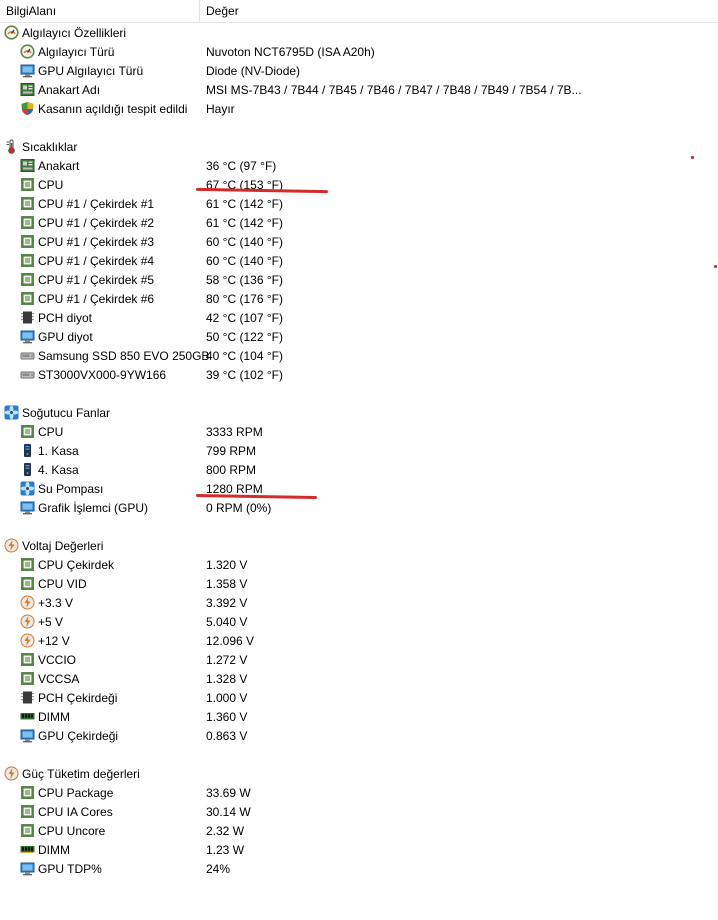 The image size is (718, 920). I want to click on sensor-value: 1.320 V, so click(227, 565).